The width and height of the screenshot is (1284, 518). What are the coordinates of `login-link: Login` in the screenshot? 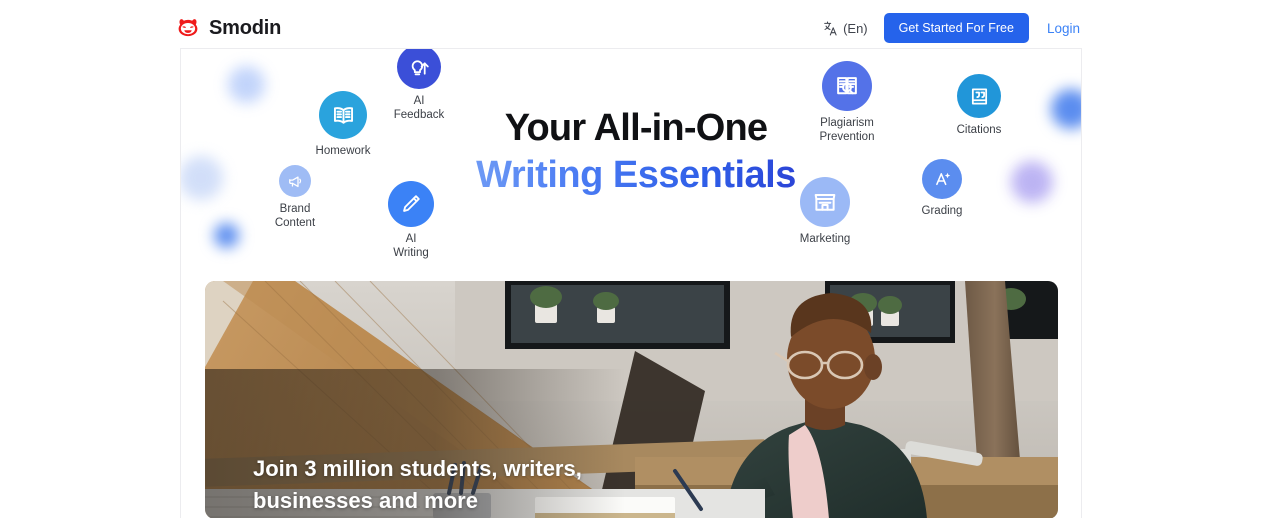 It's located at (1063, 28).